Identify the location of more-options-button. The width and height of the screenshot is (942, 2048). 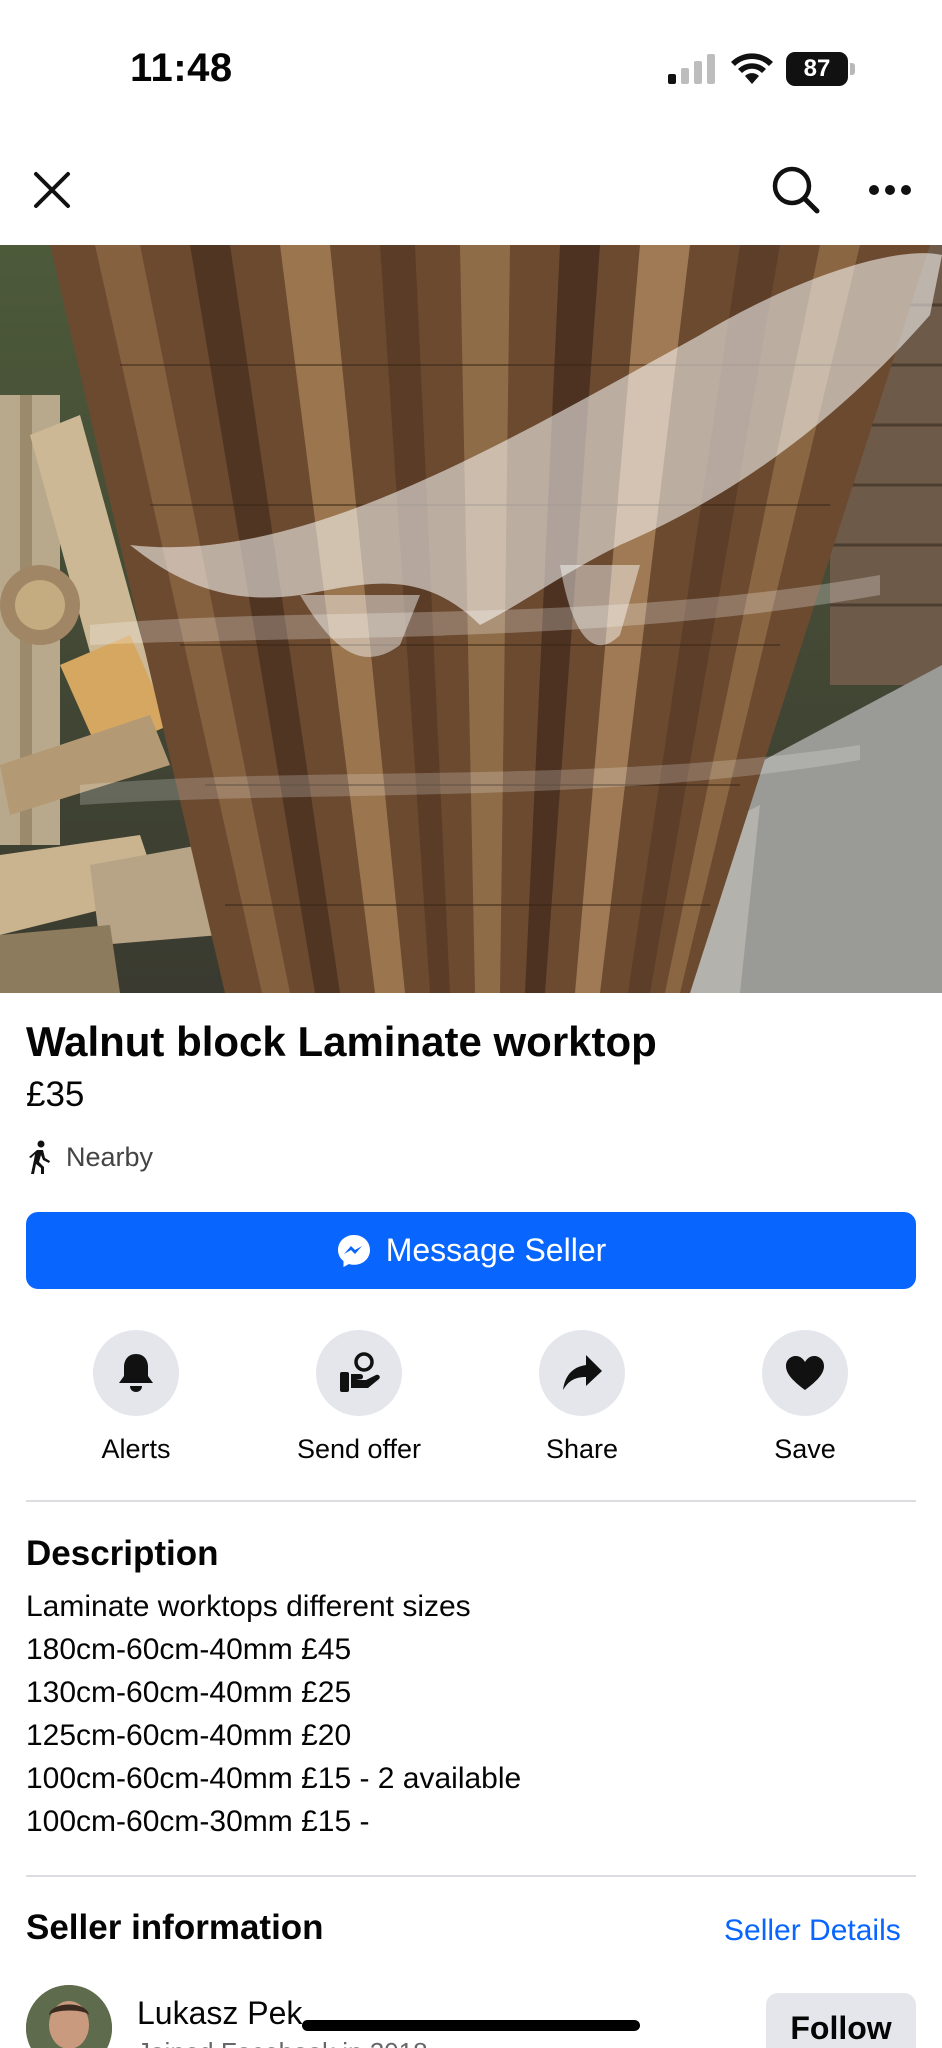
(890, 190).